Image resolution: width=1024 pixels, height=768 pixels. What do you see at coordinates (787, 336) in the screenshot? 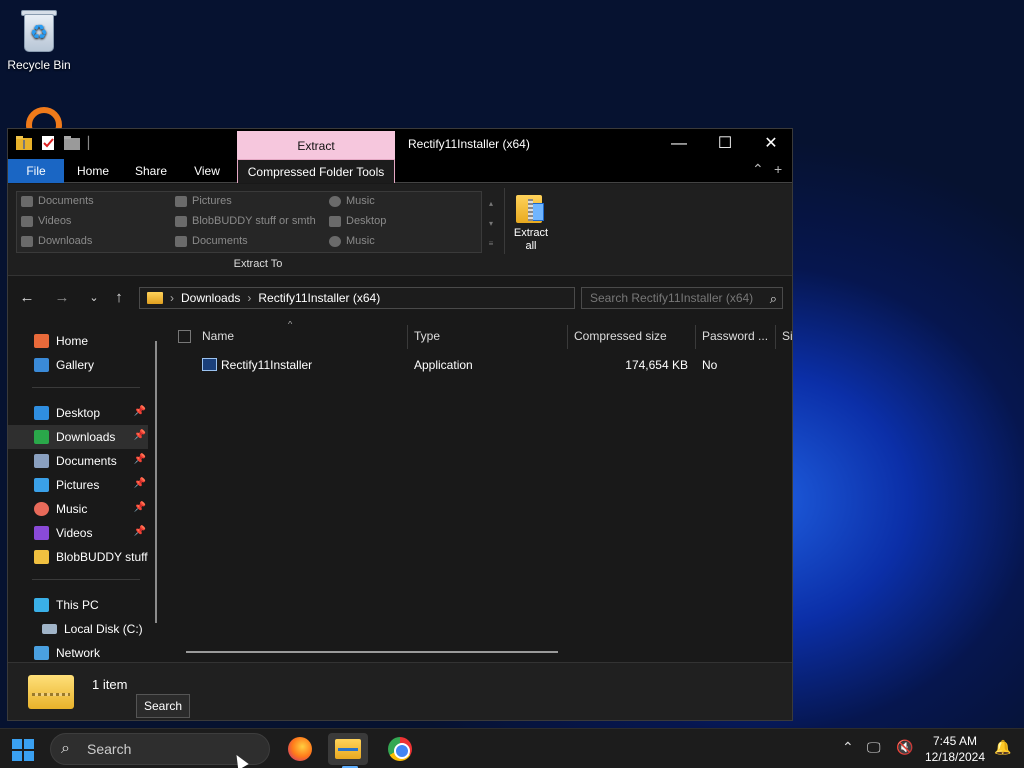
I see `column-header-size: Si` at bounding box center [787, 336].